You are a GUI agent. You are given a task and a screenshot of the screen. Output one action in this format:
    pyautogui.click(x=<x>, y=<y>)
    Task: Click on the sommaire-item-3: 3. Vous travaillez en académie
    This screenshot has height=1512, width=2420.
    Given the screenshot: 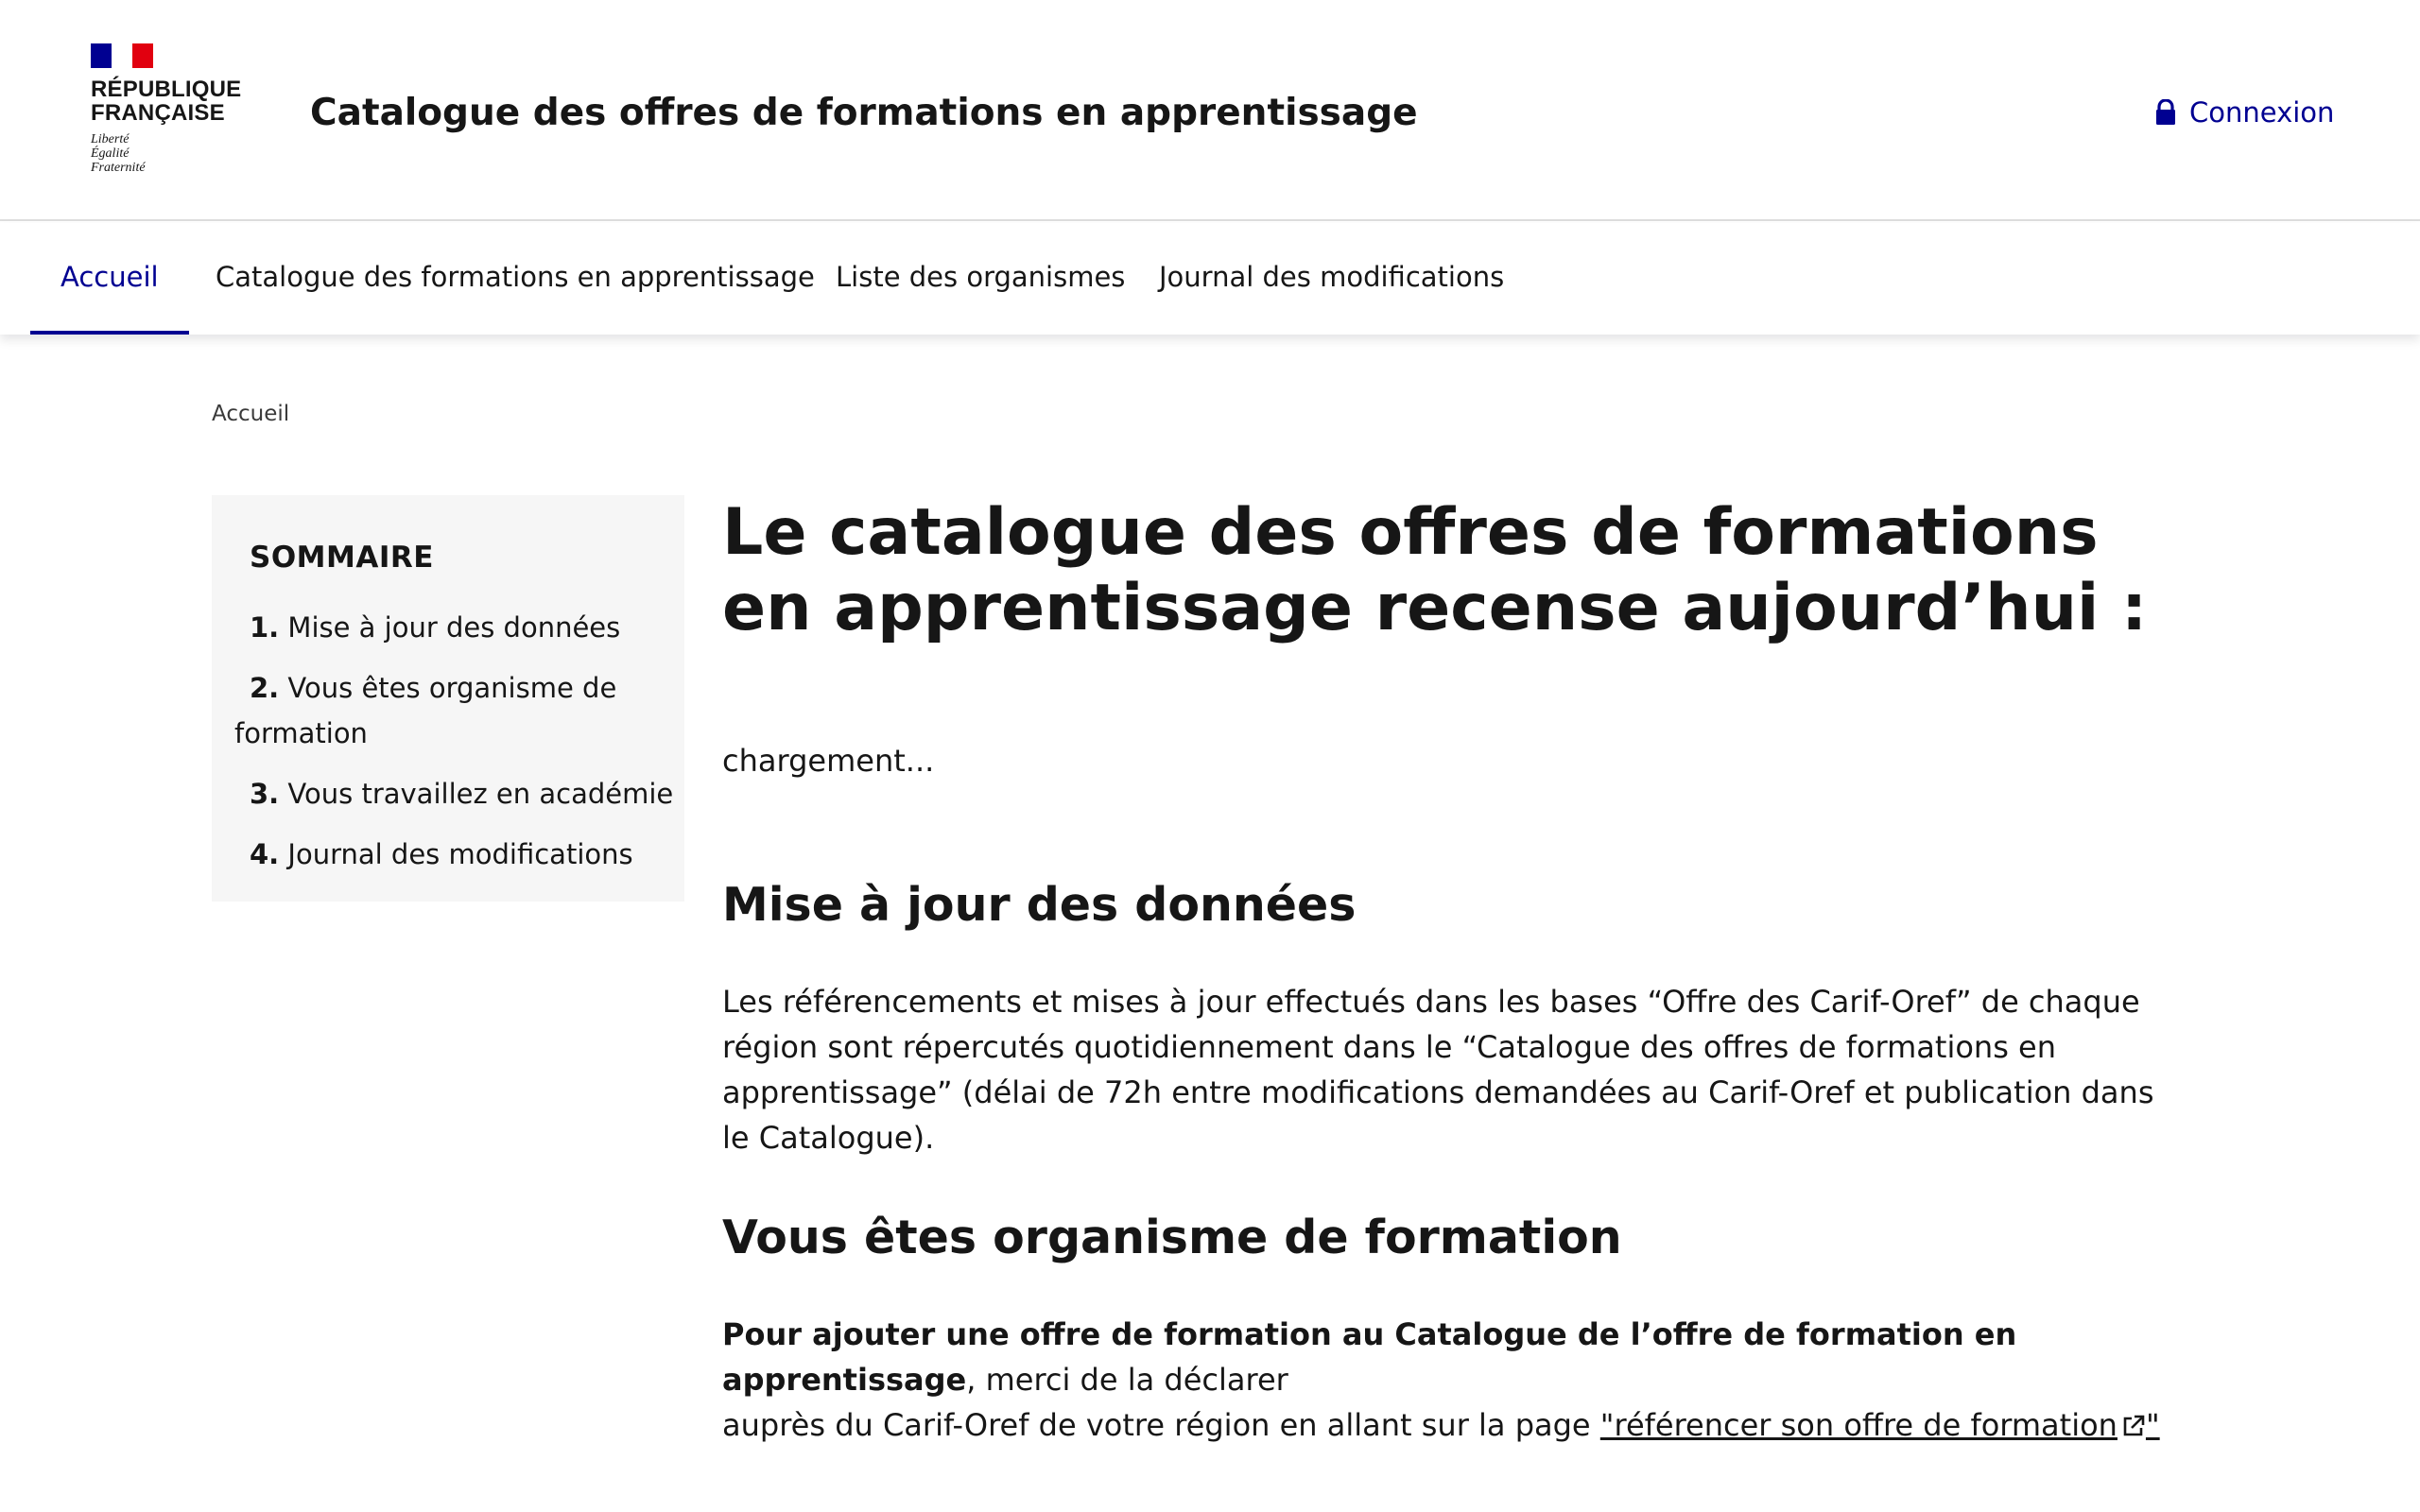 What is the action you would take?
    pyautogui.click(x=462, y=793)
    